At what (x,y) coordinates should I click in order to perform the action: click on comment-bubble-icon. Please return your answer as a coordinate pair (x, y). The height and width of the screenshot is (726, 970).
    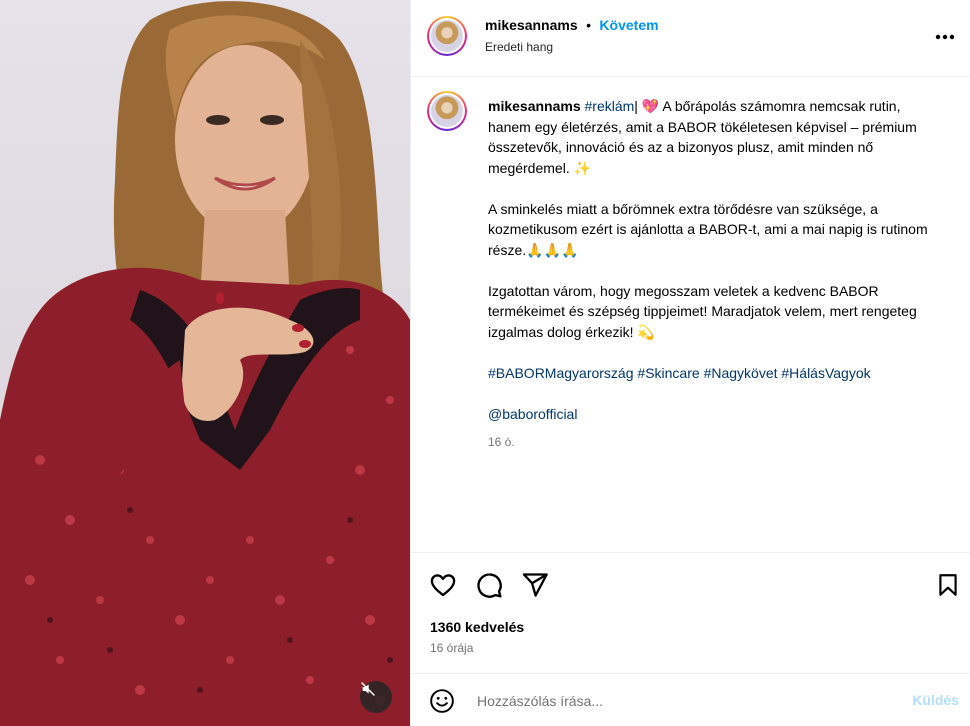
    Looking at the image, I should click on (489, 585).